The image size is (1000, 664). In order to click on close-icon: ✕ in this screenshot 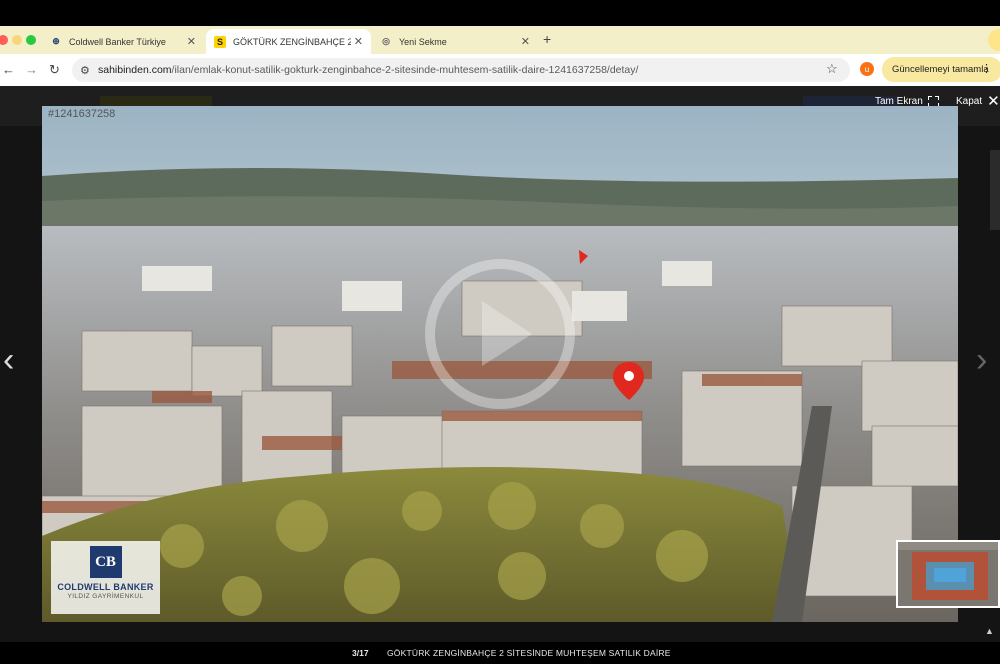, I will do `click(993, 101)`.